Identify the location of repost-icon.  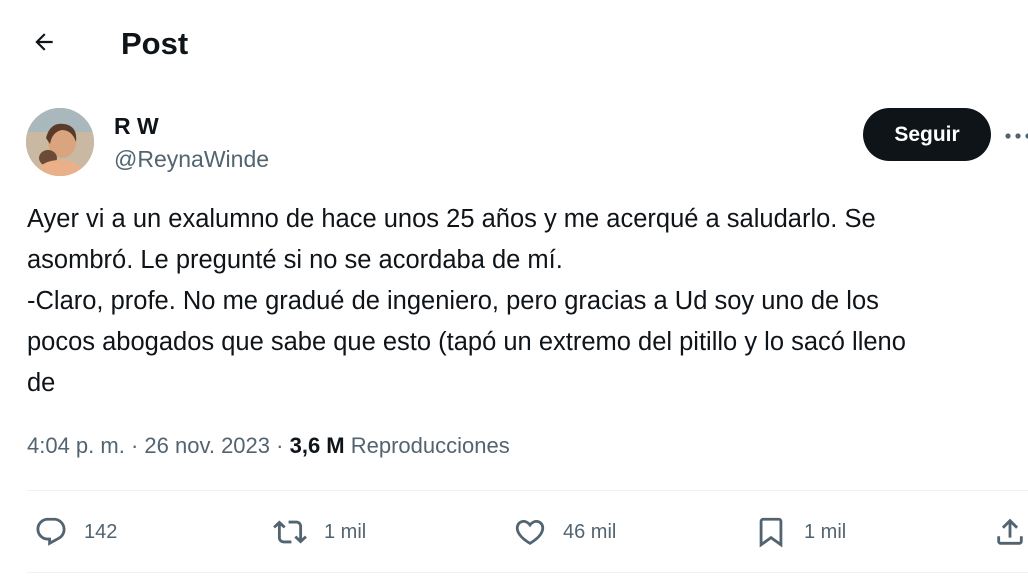
(290, 532).